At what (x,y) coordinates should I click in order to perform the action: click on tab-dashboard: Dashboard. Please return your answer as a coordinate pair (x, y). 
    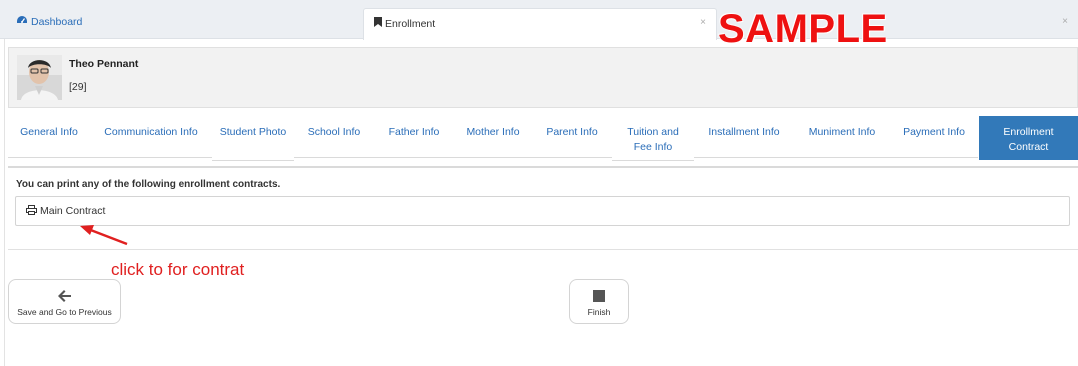
    Looking at the image, I should click on (49, 21).